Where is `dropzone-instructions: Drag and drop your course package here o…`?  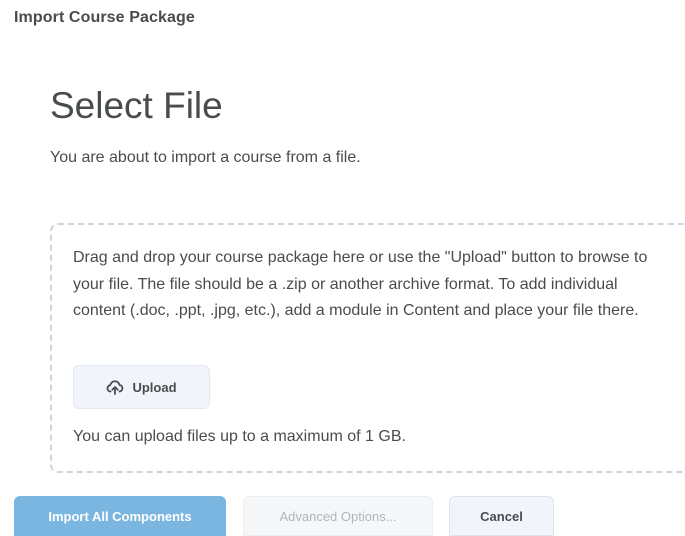
dropzone-instructions: Drag and drop your course package here o… is located at coordinates (360, 284).